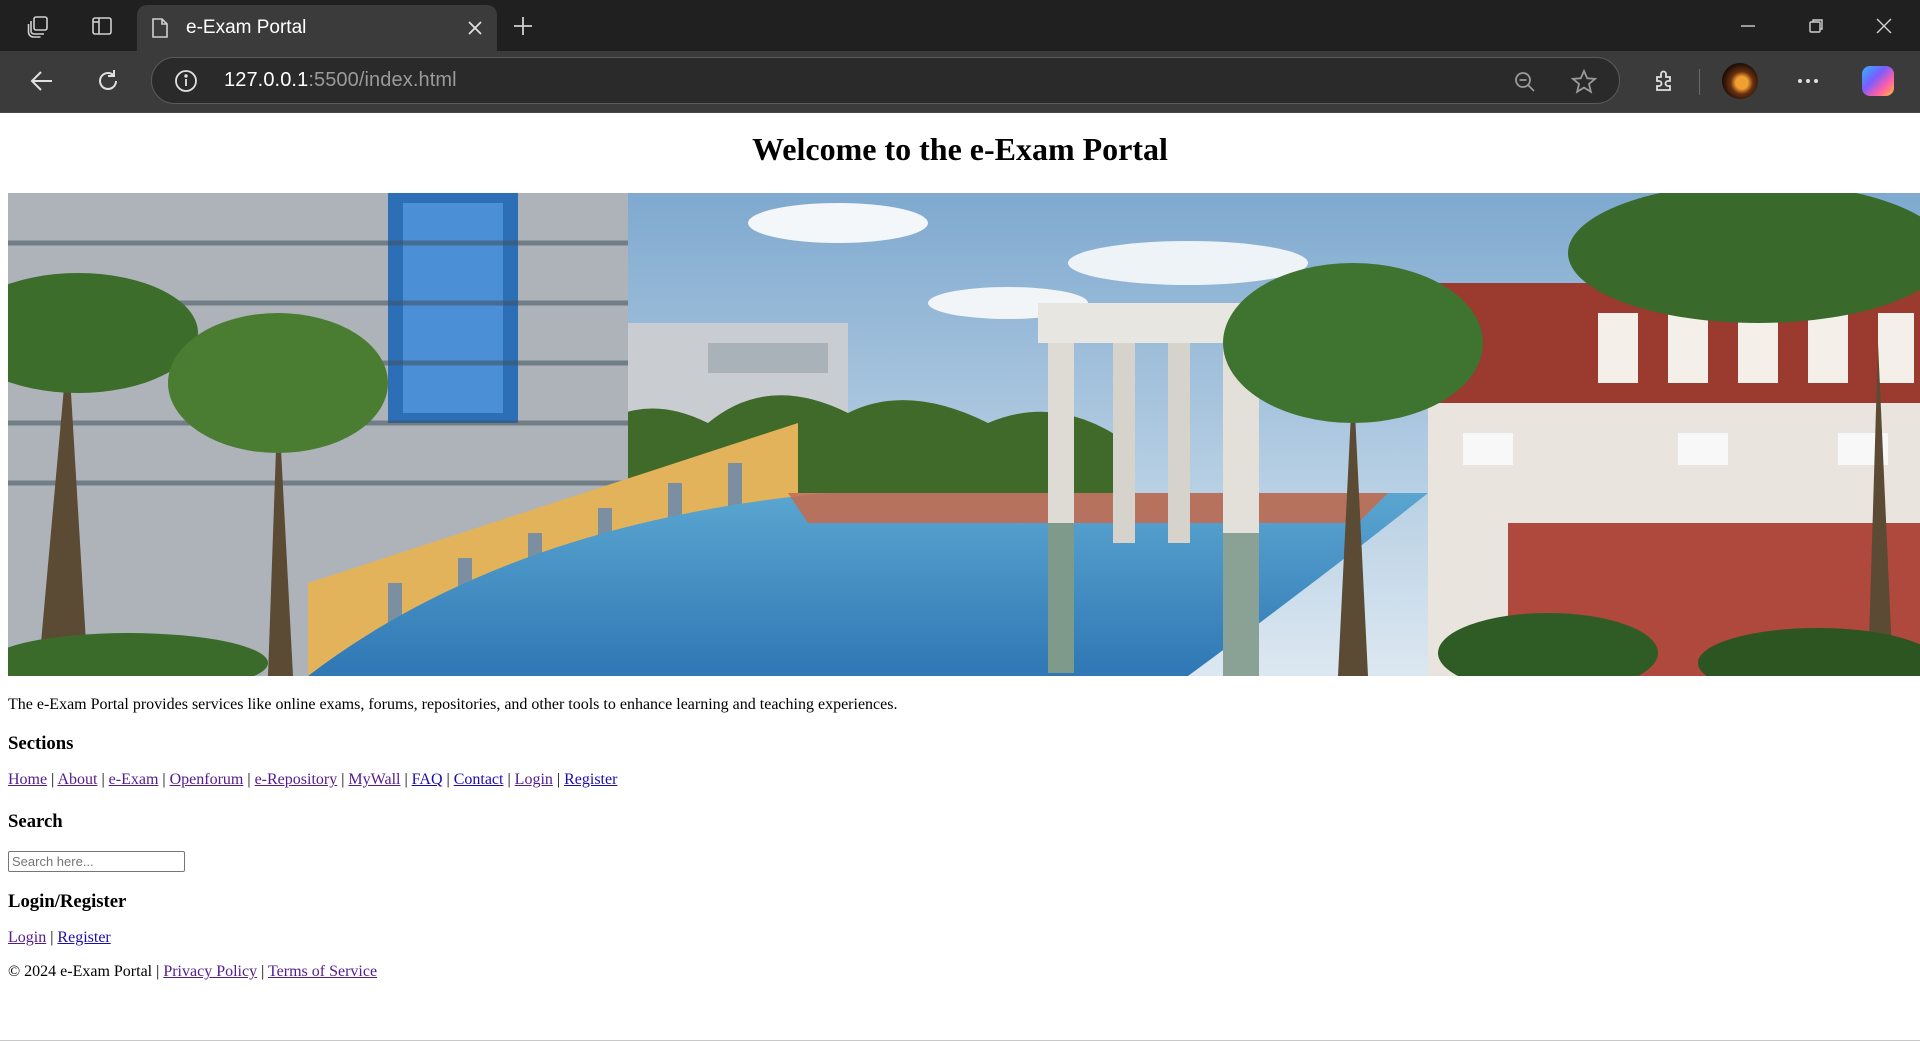  What do you see at coordinates (207, 779) in the screenshot?
I see `nav-link-openforum: Openforum` at bounding box center [207, 779].